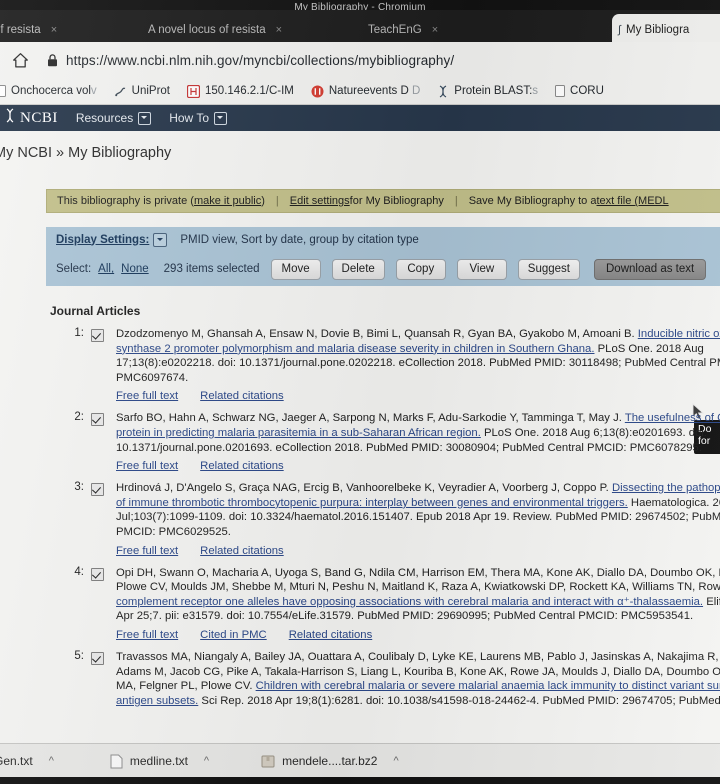 This screenshot has height=784, width=720. I want to click on save-text: Save My Bibliography to a, so click(532, 201).